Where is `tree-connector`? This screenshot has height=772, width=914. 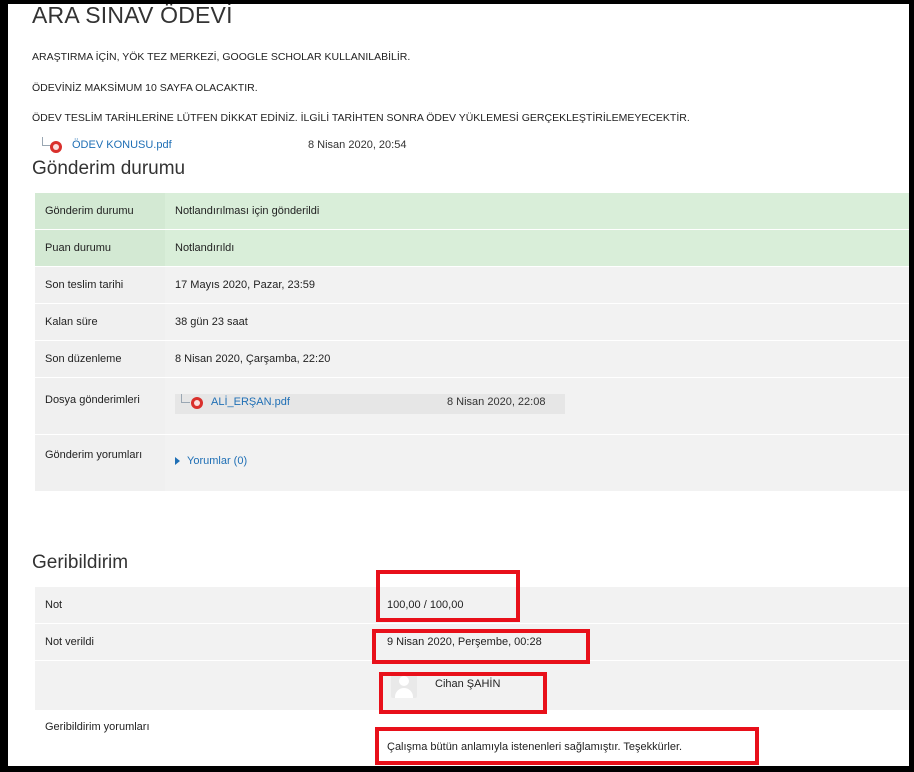
tree-connector is located at coordinates (185, 398).